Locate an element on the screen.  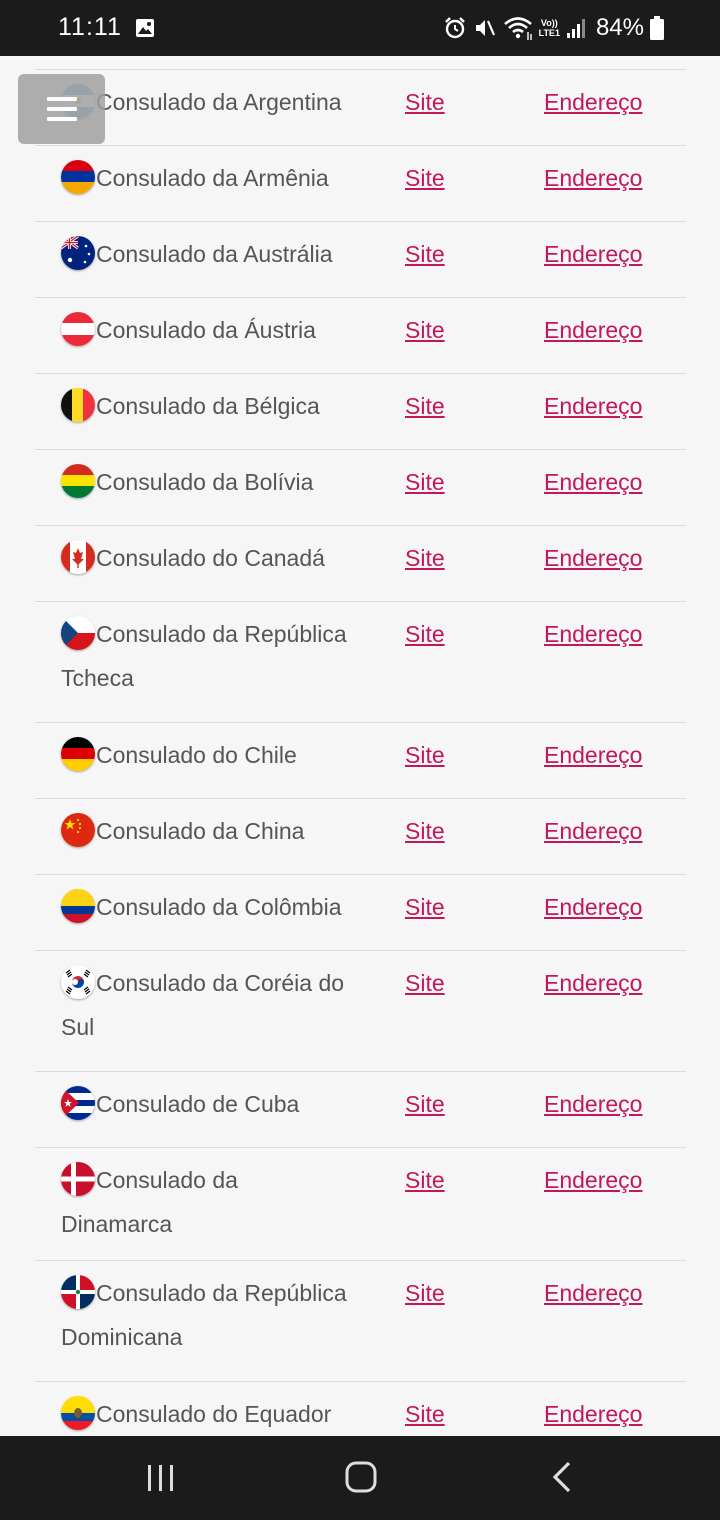
consulate-name-cell: Consulado da China is located at coordinates (195, 831).